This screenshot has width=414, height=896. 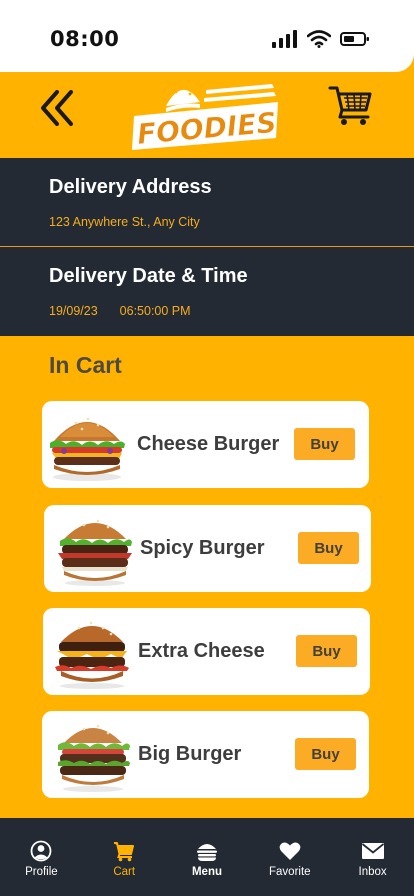 I want to click on app-header: FOODIES, so click(x=207, y=115).